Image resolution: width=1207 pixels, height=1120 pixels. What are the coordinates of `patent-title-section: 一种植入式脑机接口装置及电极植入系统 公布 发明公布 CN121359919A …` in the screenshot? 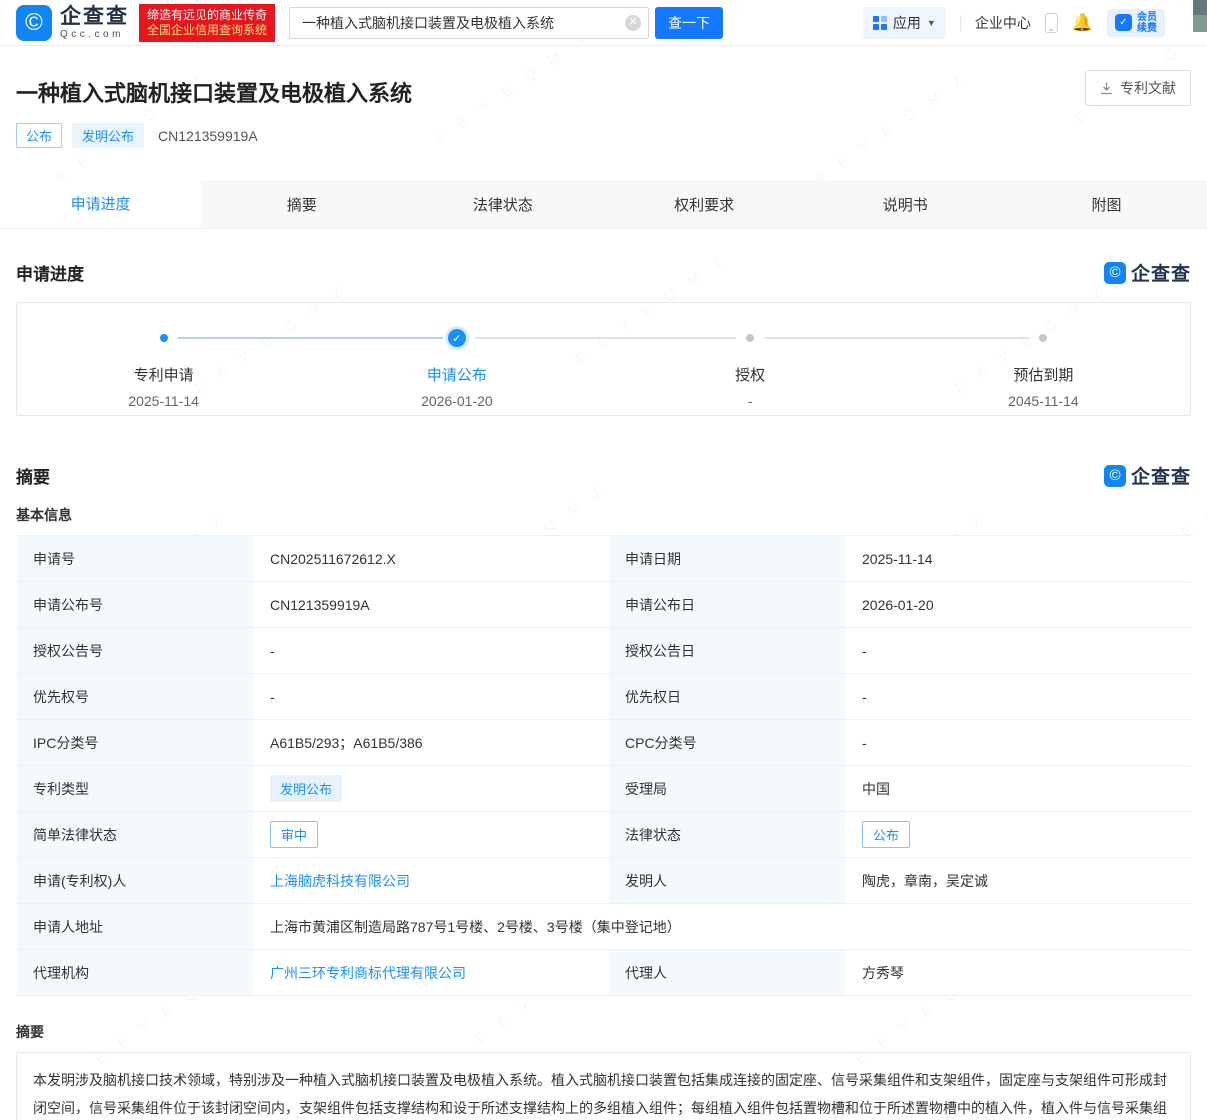 It's located at (603, 97).